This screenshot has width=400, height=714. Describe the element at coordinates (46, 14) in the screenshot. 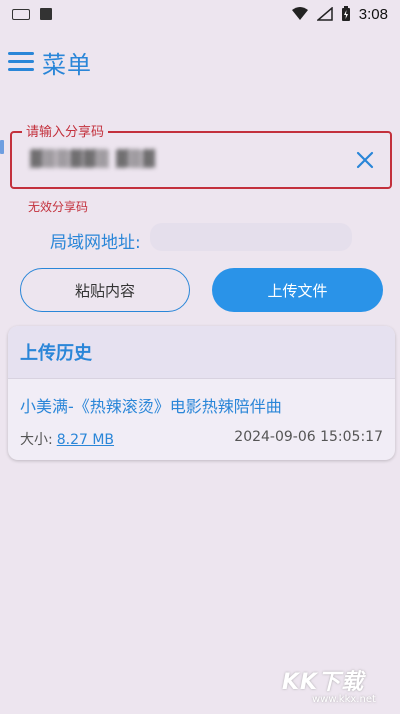

I see `notification-square-icon` at that location.